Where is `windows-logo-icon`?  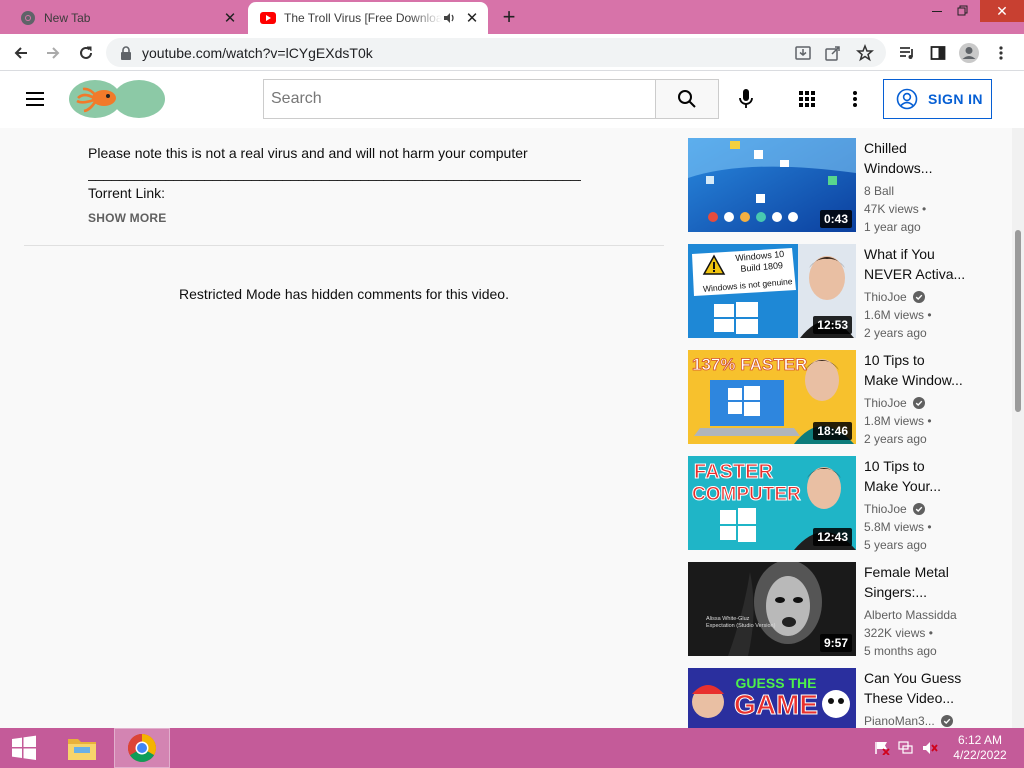
windows-logo-icon is located at coordinates (24, 747).